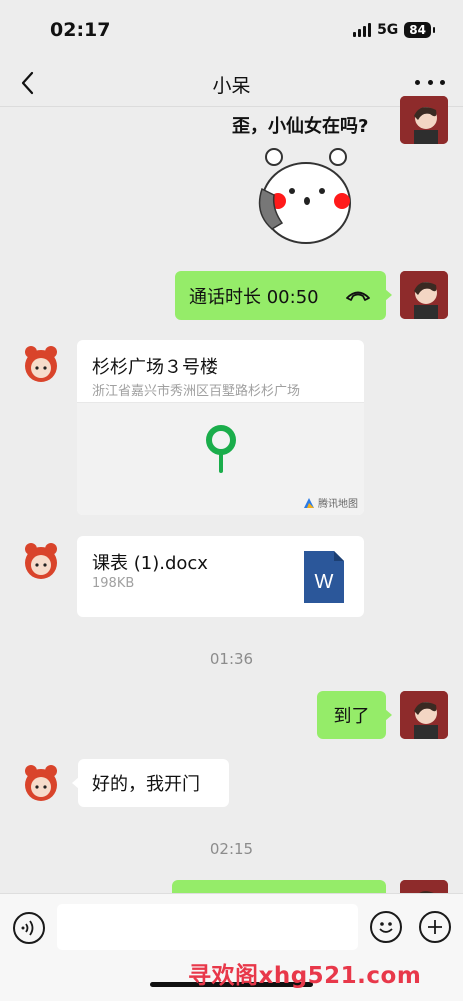  Describe the element at coordinates (358, 297) in the screenshot. I see `phone-hangup-icon` at that location.